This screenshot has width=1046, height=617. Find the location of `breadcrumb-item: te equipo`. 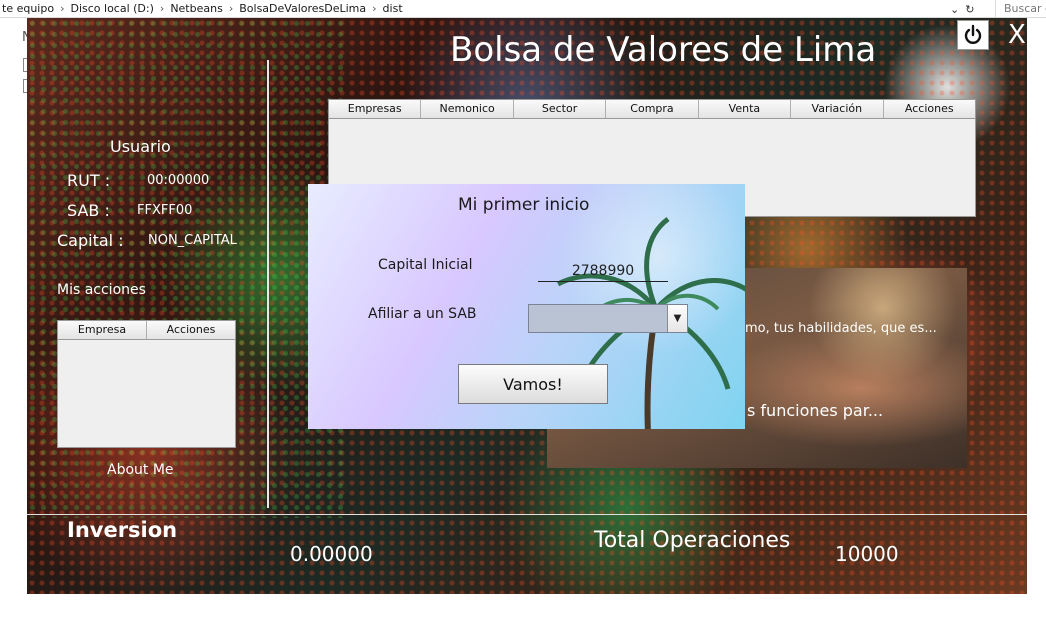

breadcrumb-item: te equipo is located at coordinates (28, 8).